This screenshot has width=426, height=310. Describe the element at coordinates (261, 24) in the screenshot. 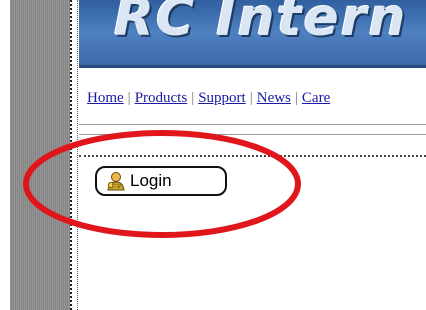

I see `banner-title: RC Intern` at that location.